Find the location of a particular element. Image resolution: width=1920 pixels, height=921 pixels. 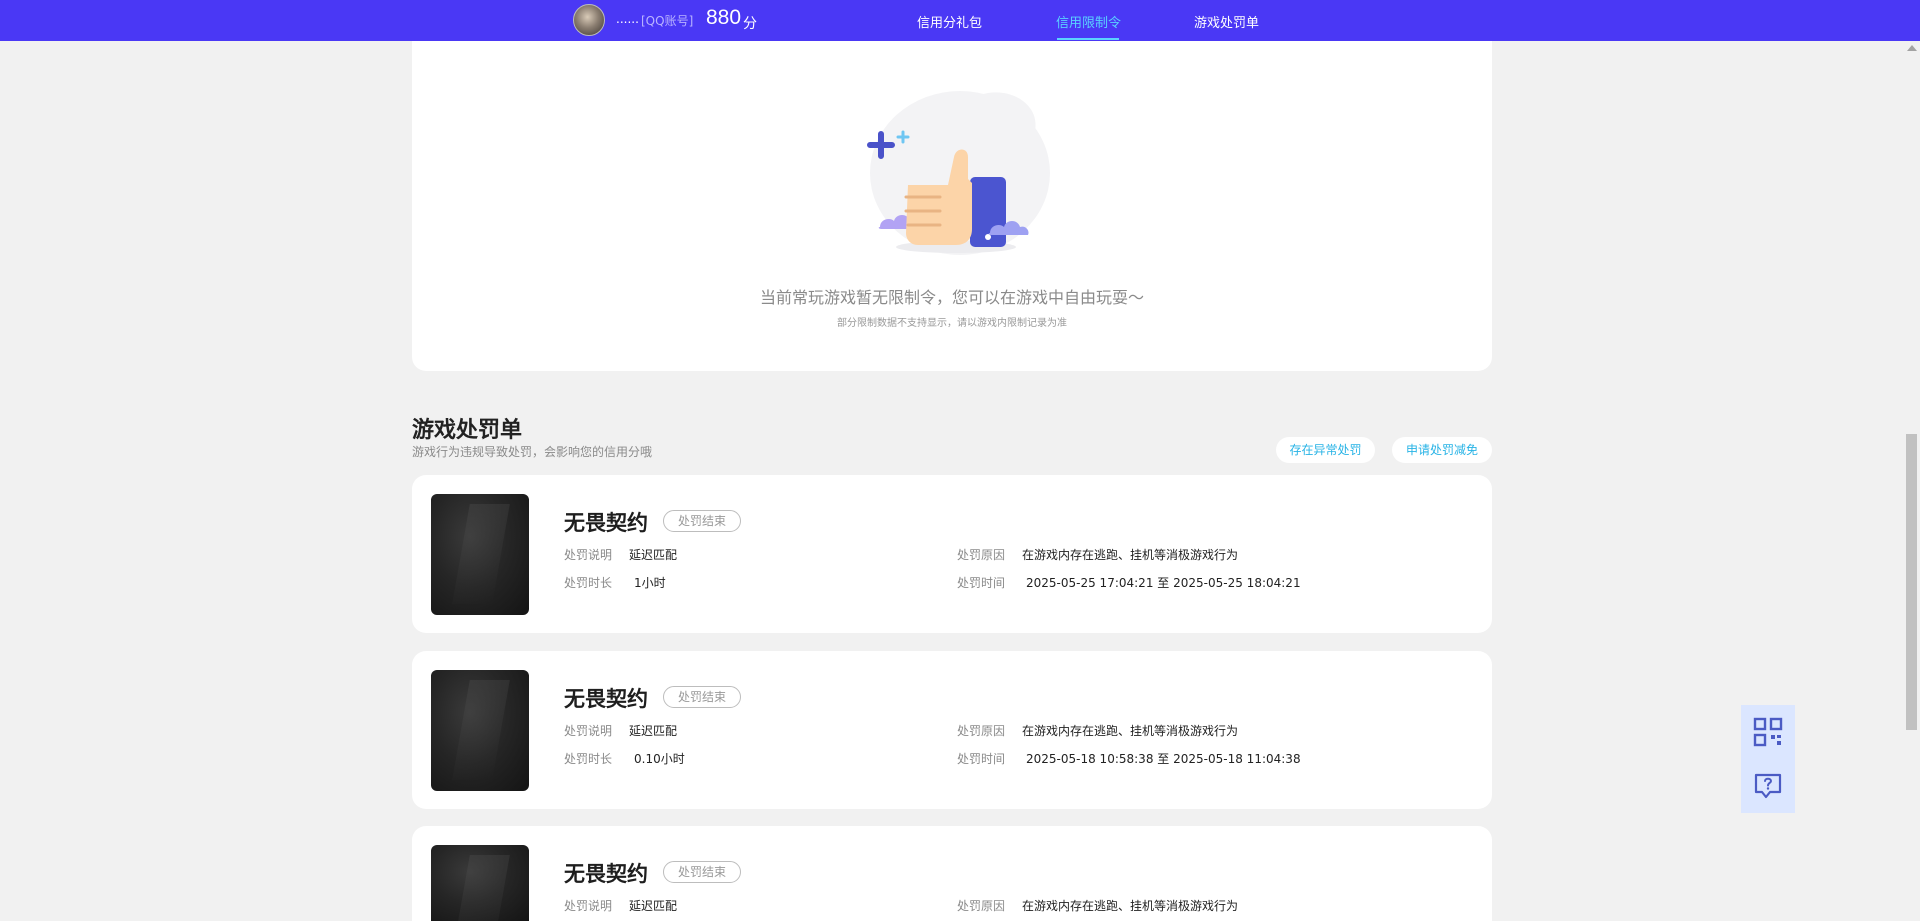

end-time: 2025-05-25 18:04:21 is located at coordinates (1237, 583).